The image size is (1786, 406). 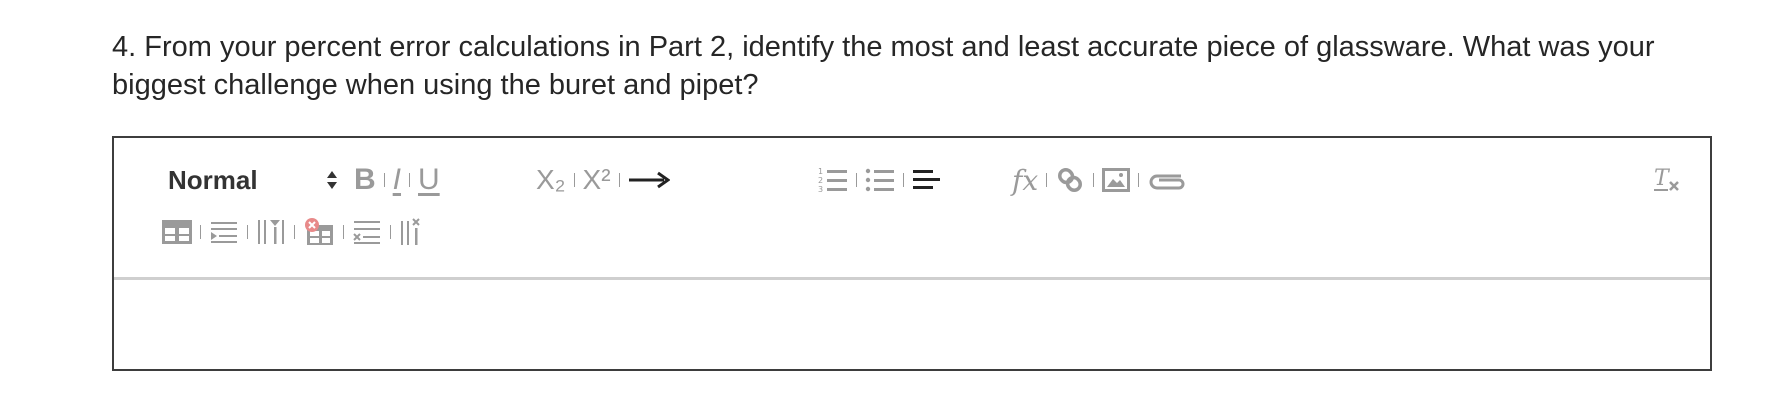 I want to click on text-style-group: B I U, so click(x=397, y=180).